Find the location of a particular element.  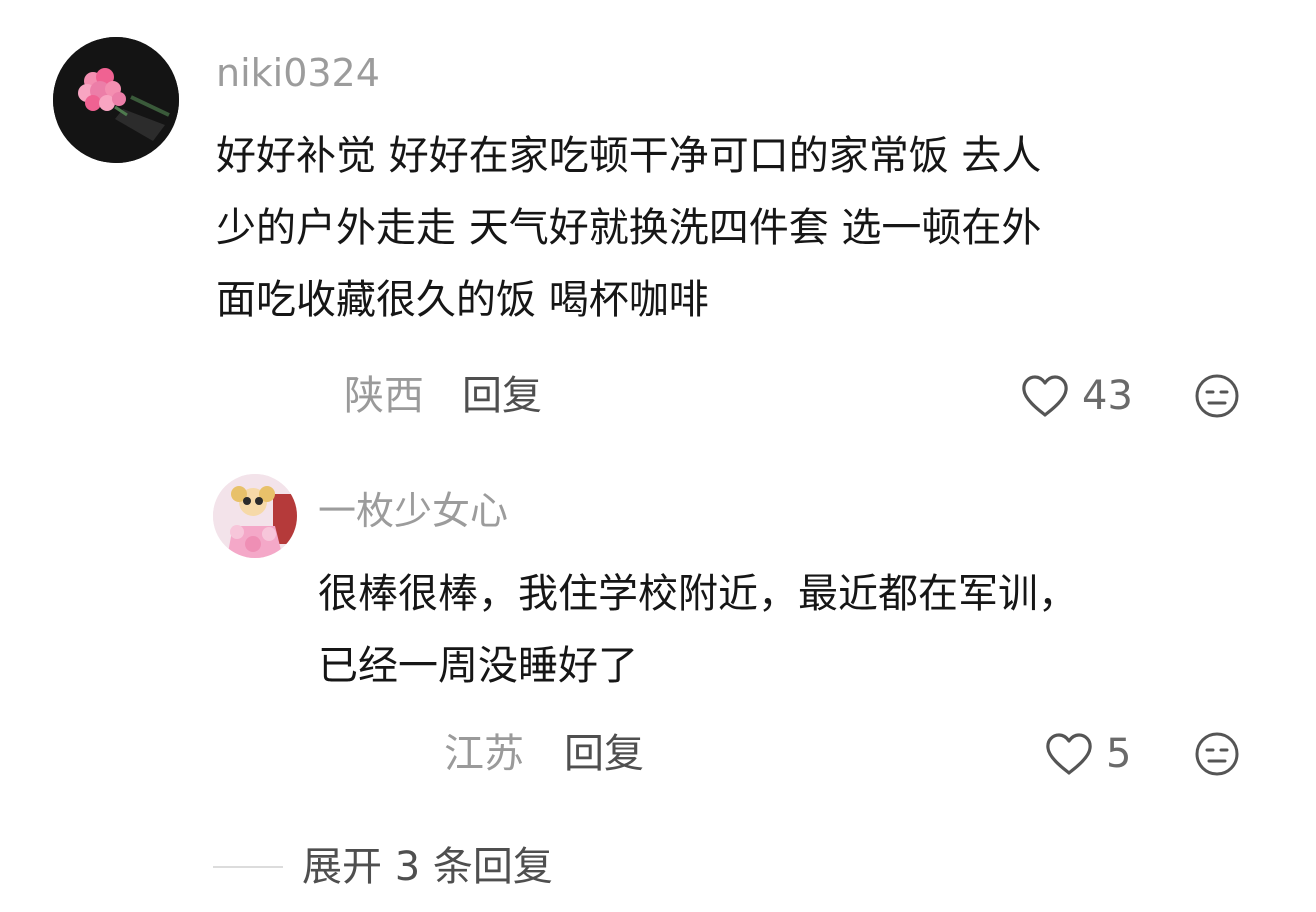

reply-text-line: 已经一周没睡好了 is located at coordinates (478, 666).